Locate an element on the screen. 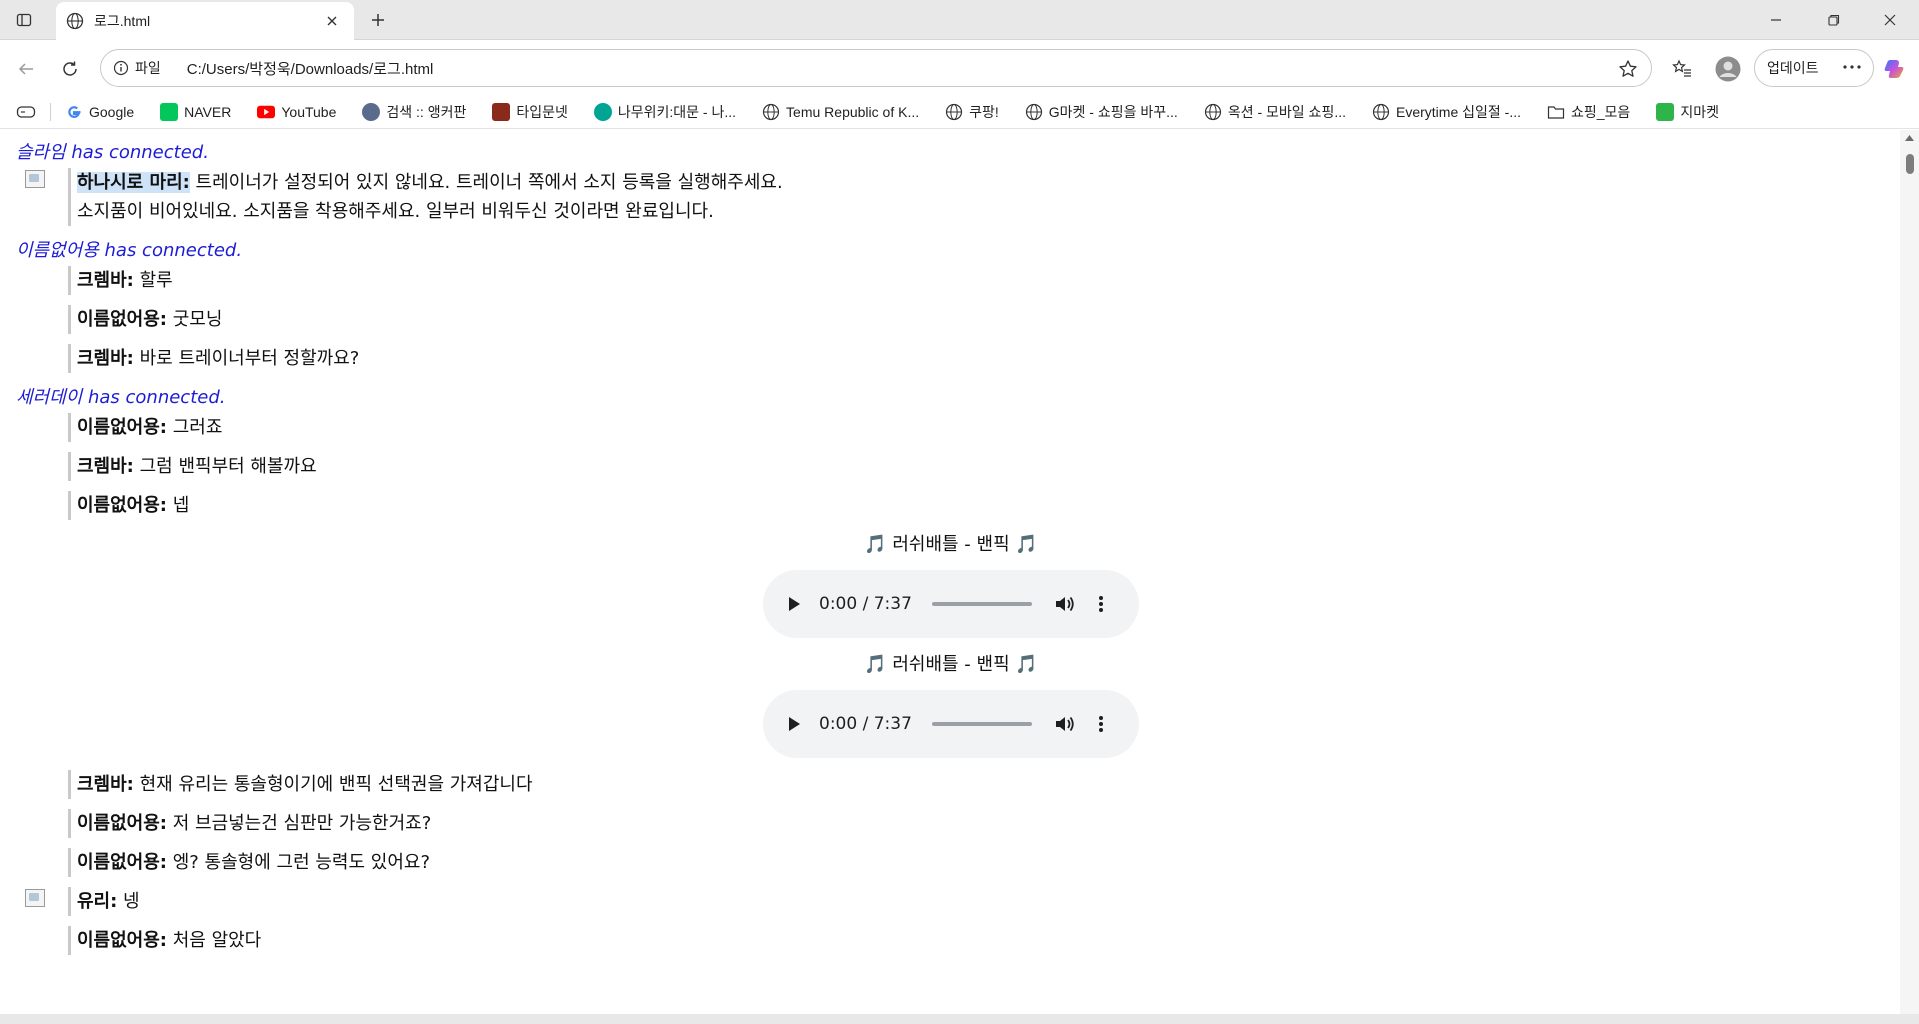  tab-close-button is located at coordinates (332, 21).